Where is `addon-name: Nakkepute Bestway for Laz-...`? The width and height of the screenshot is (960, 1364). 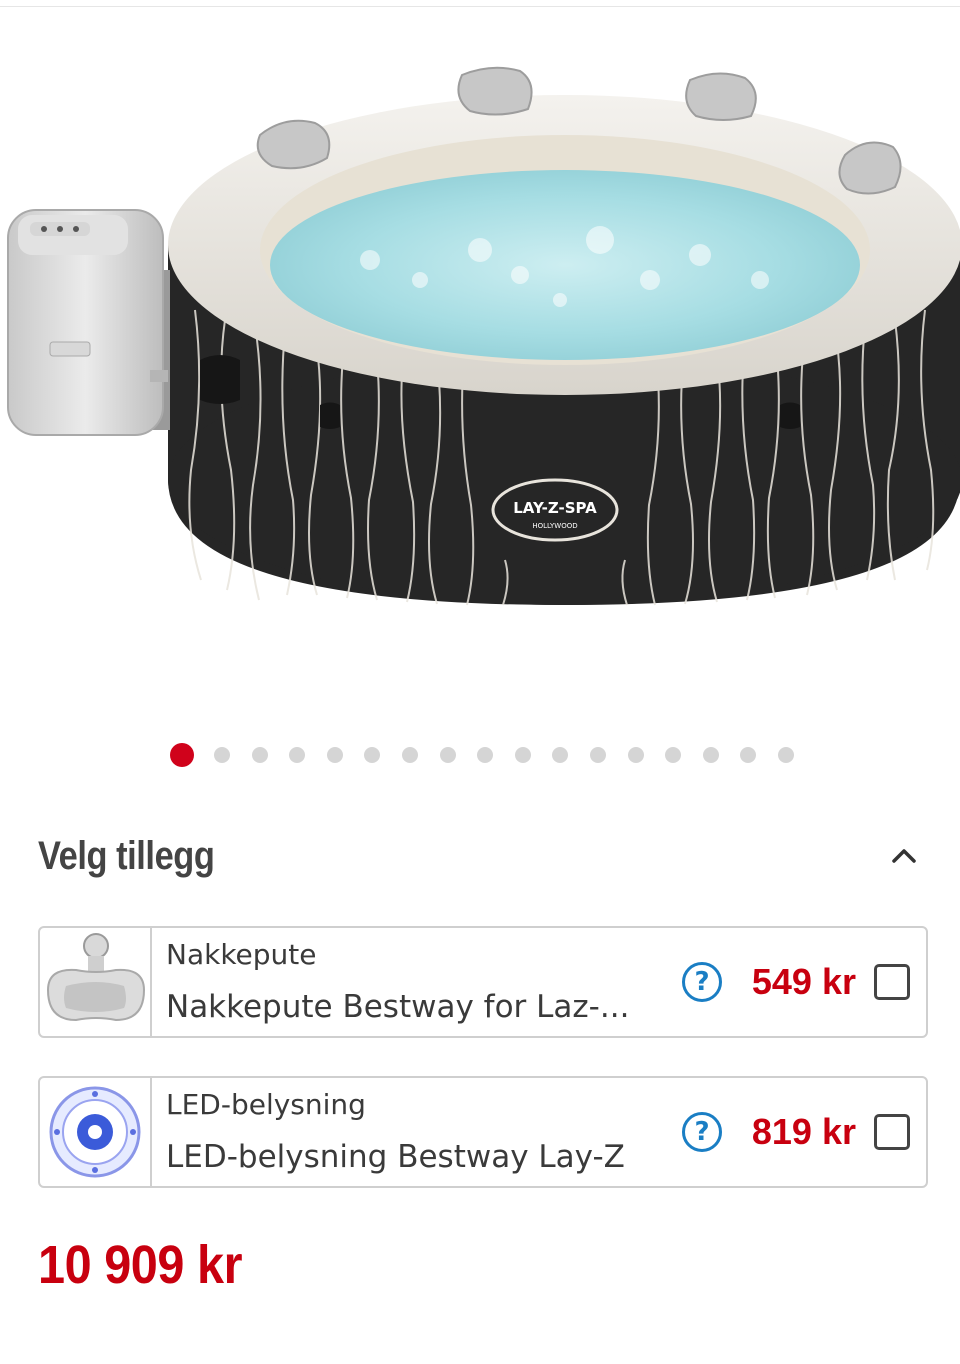 addon-name: Nakkepute Bestway for Laz-... is located at coordinates (398, 1007).